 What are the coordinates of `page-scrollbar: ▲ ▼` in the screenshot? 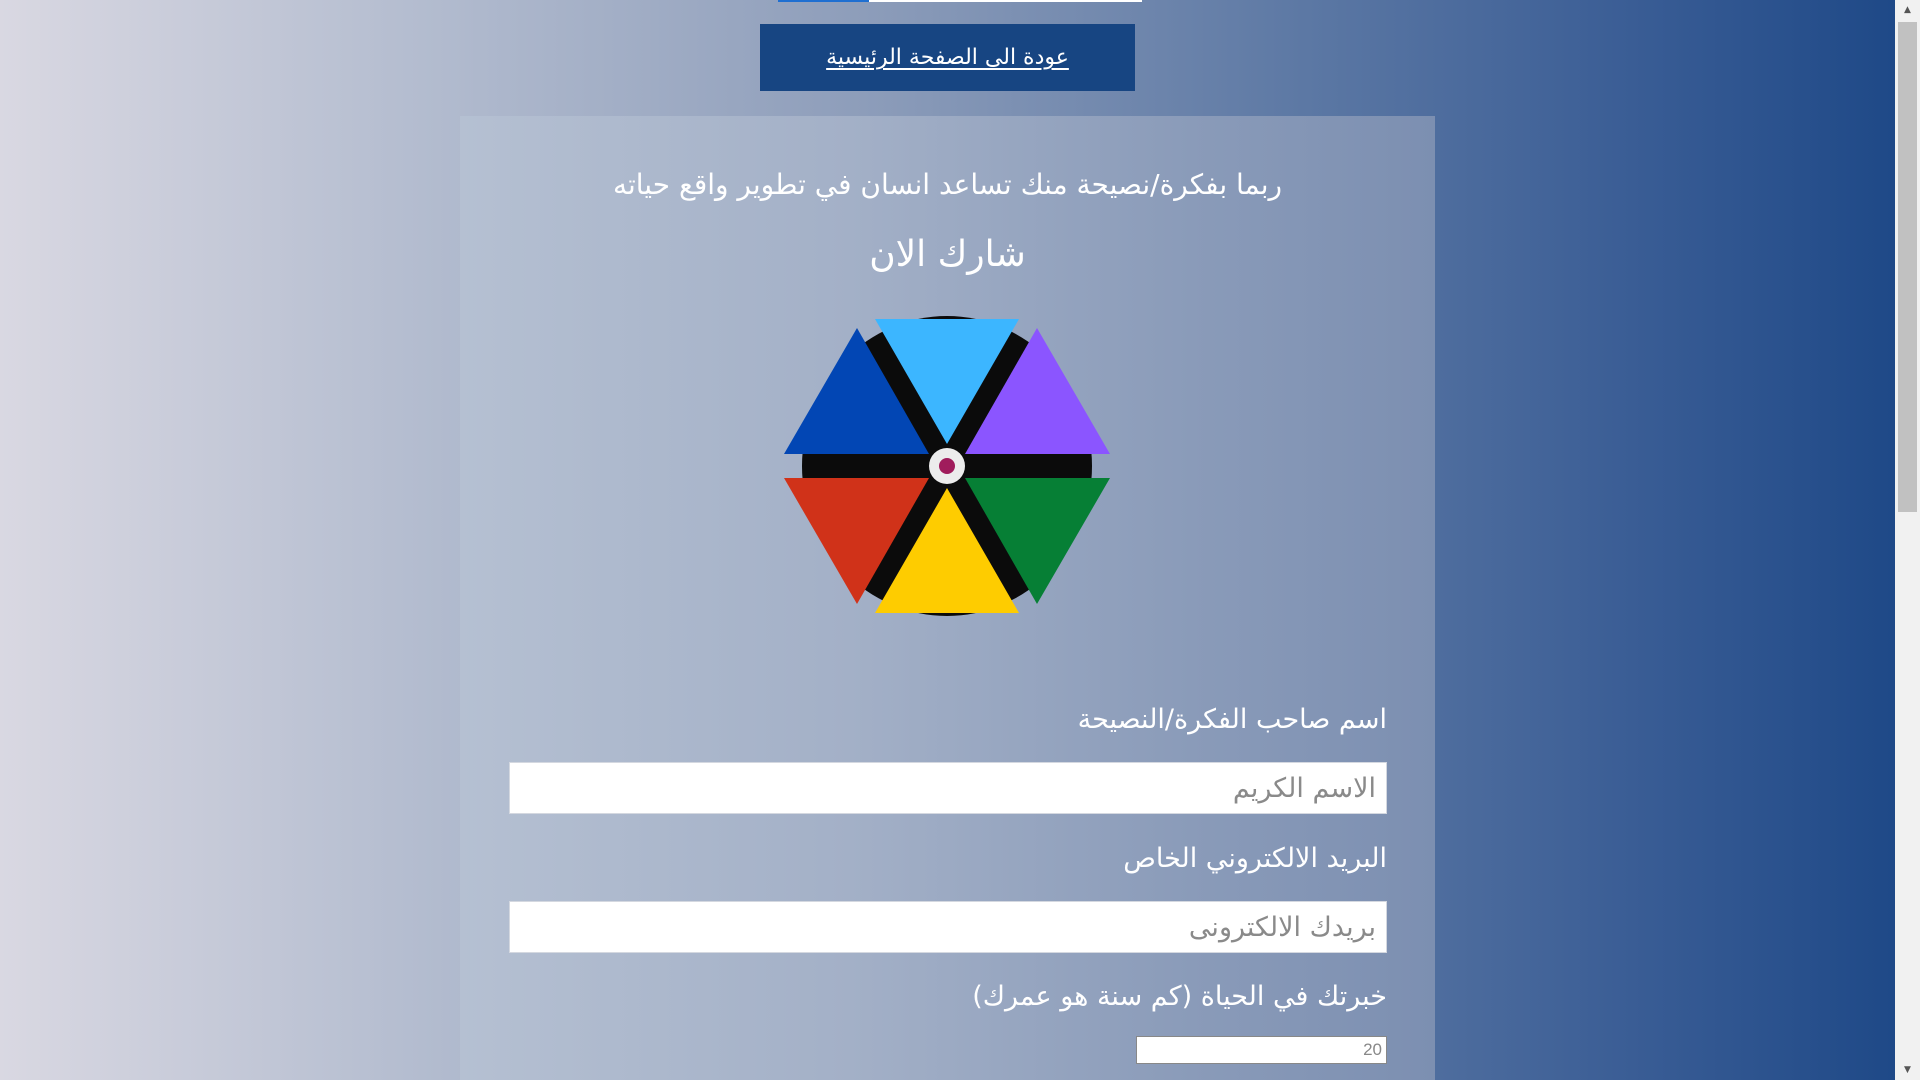 It's located at (1907, 540).